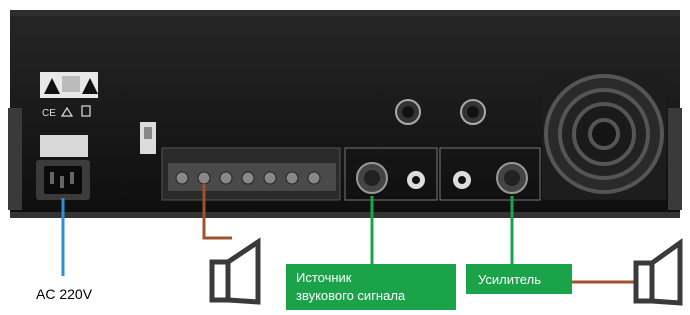 The width and height of the screenshot is (690, 315). I want to click on source-label-line2: звукового сигнала, so click(351, 295).